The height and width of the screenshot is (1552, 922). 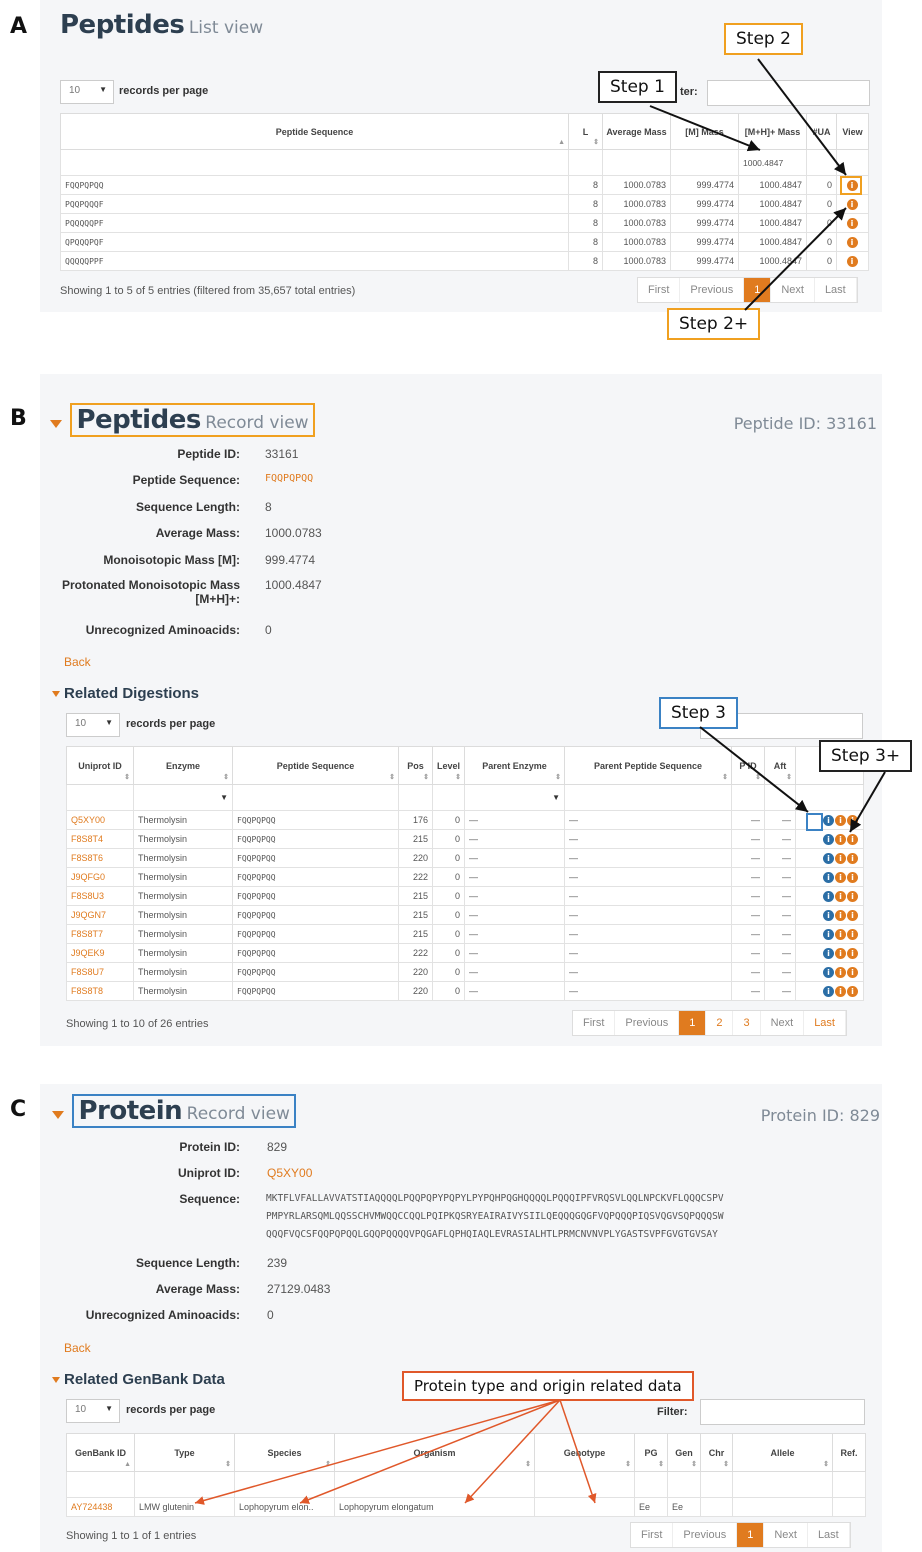 What do you see at coordinates (704, 131) in the screenshot?
I see `col-m-mass: [M] Mass` at bounding box center [704, 131].